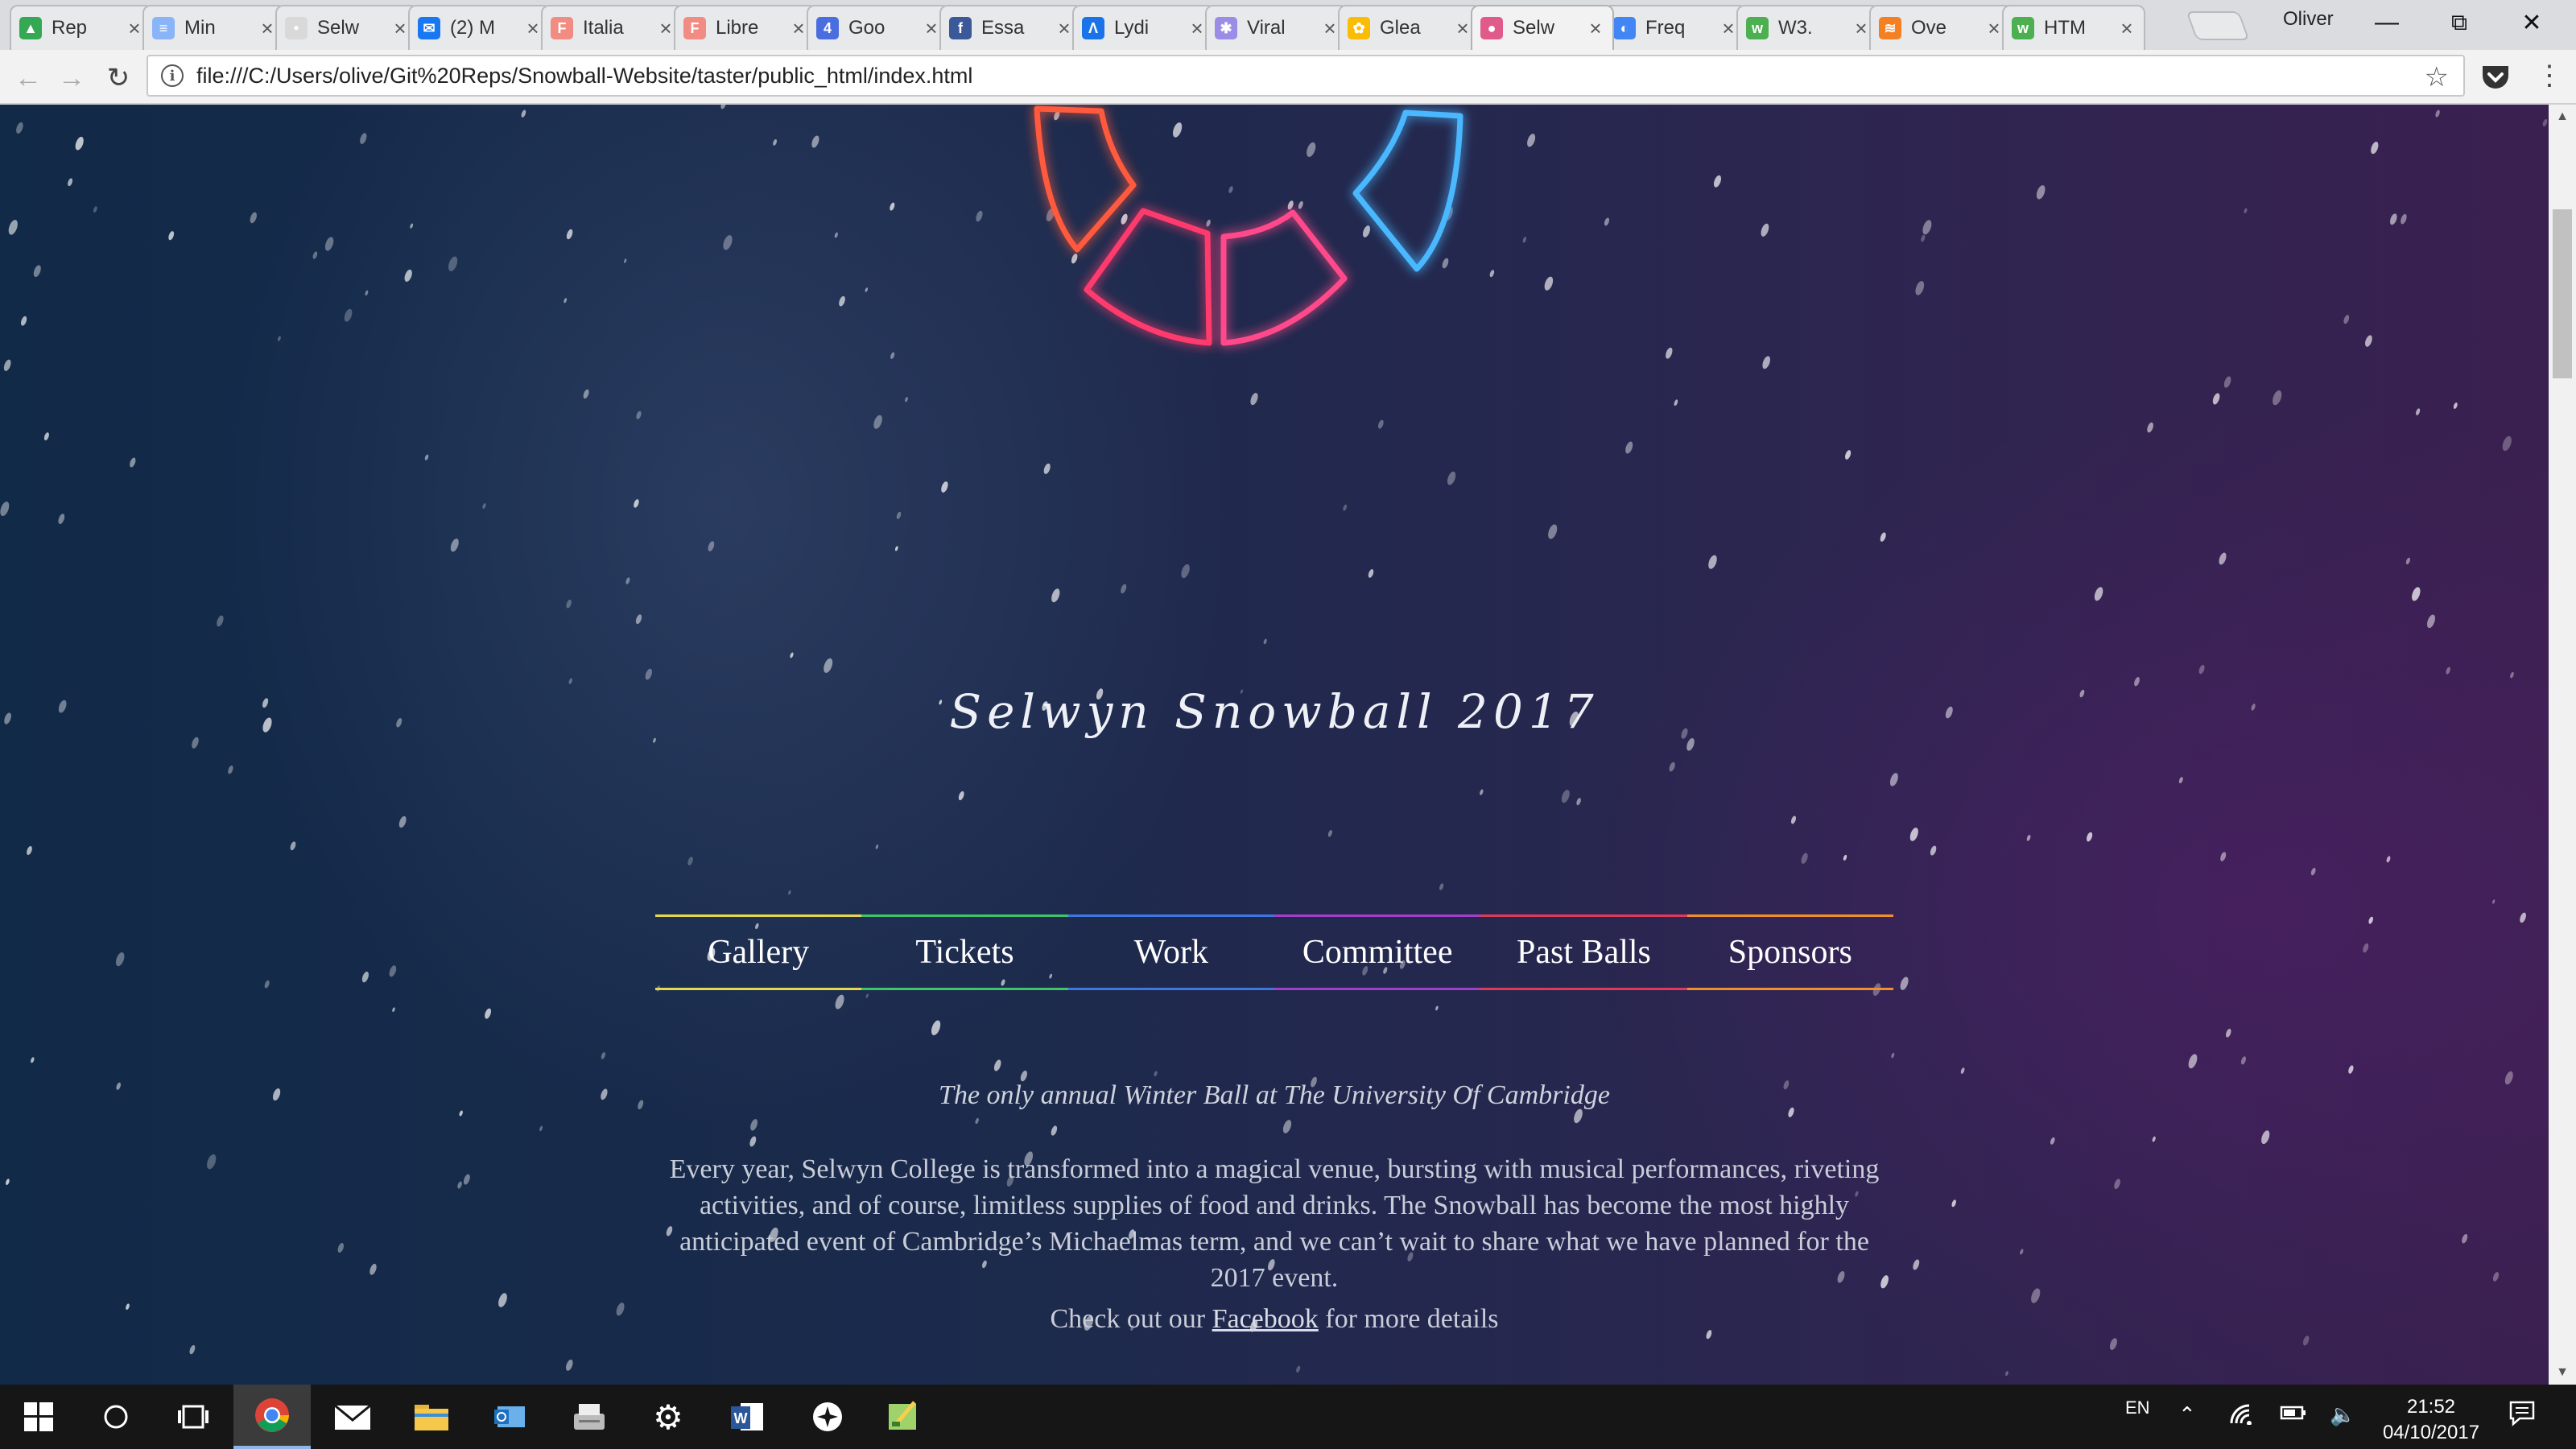 The width and height of the screenshot is (2576, 1449). What do you see at coordinates (2562, 1372) in the screenshot?
I see `scroll-down-arrow-icon: ▼` at bounding box center [2562, 1372].